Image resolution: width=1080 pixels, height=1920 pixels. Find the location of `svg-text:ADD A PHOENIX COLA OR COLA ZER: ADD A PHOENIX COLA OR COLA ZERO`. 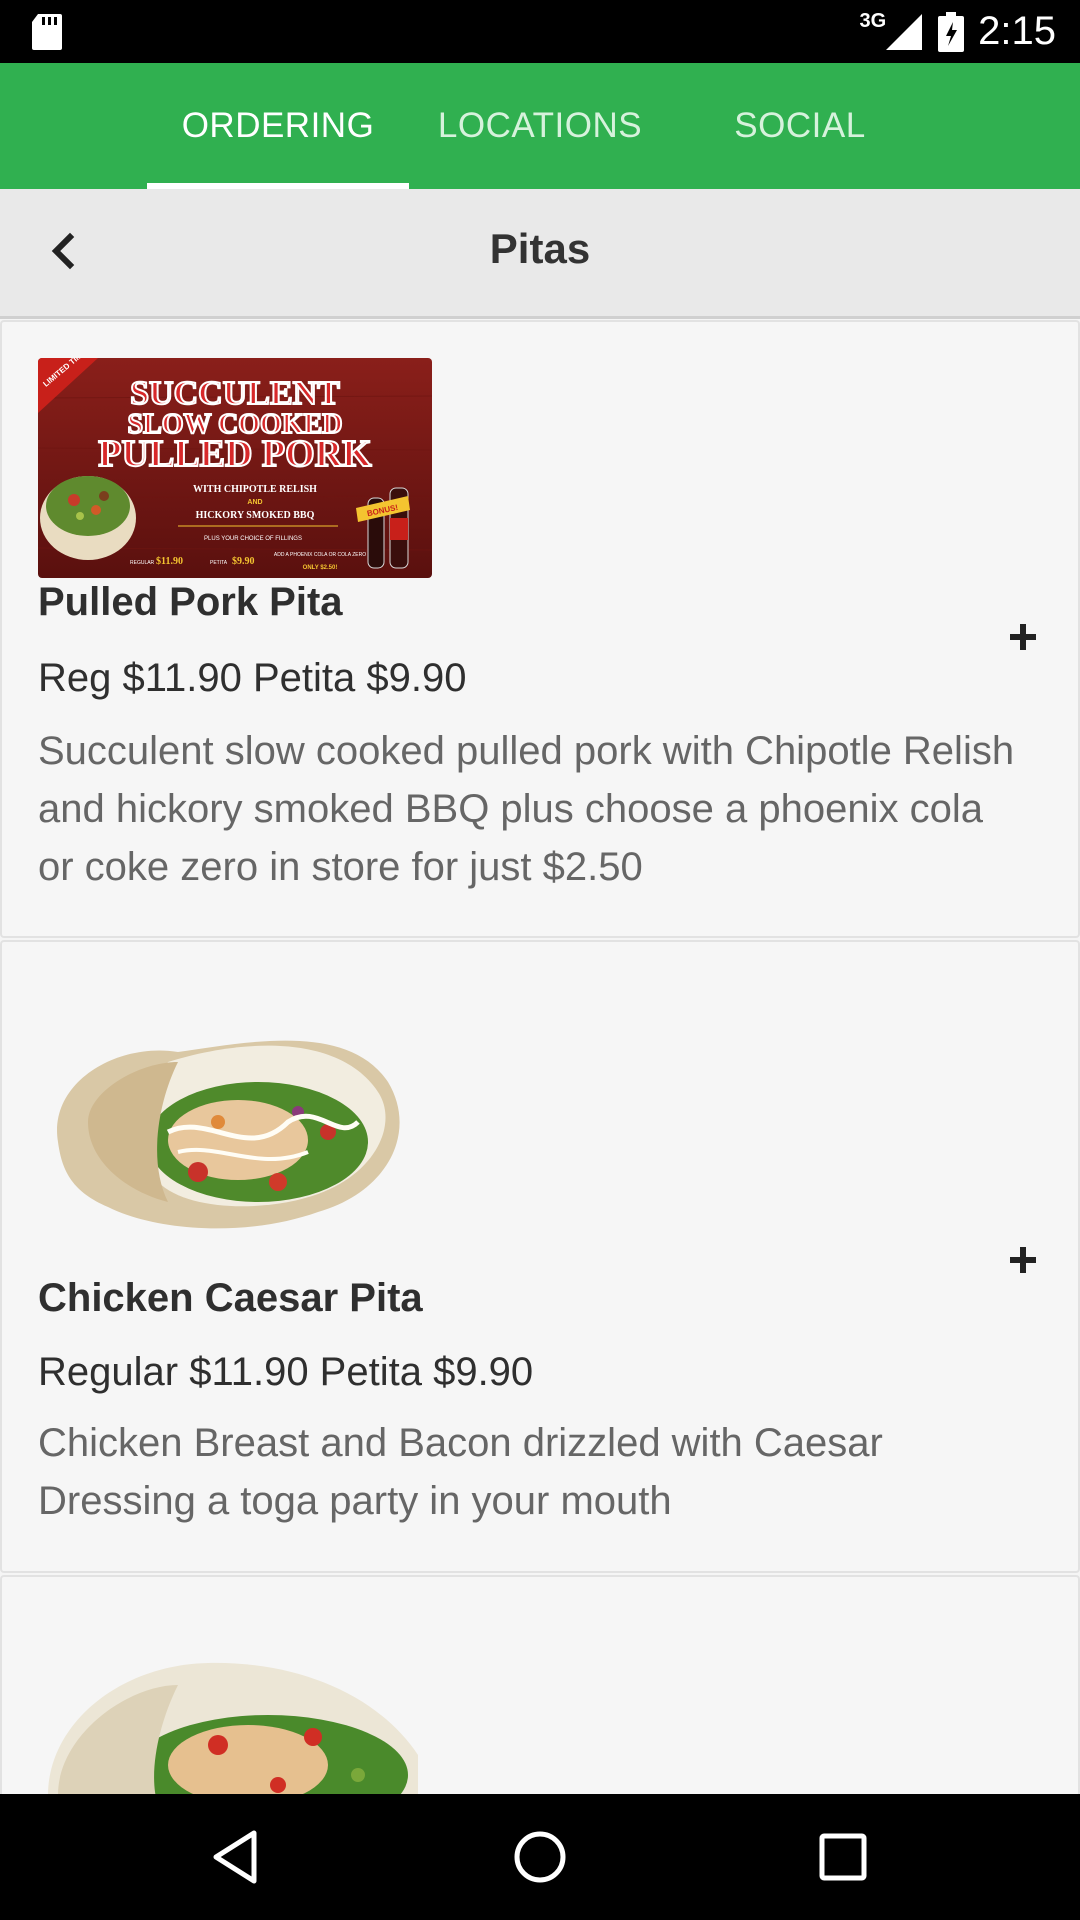

svg-text:ADD A PHOENIX COLA OR COLA ZER: ADD A PHOENIX COLA OR COLA ZERO is located at coordinates (320, 555).